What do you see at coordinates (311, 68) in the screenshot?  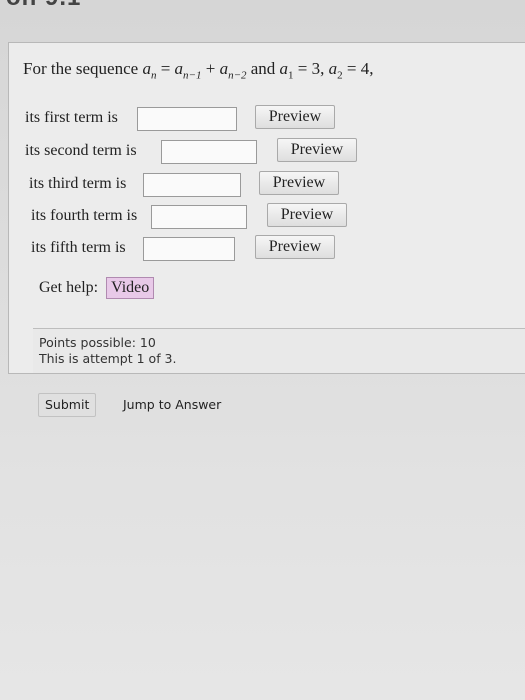 I see `formula-eq-3: = 3,` at bounding box center [311, 68].